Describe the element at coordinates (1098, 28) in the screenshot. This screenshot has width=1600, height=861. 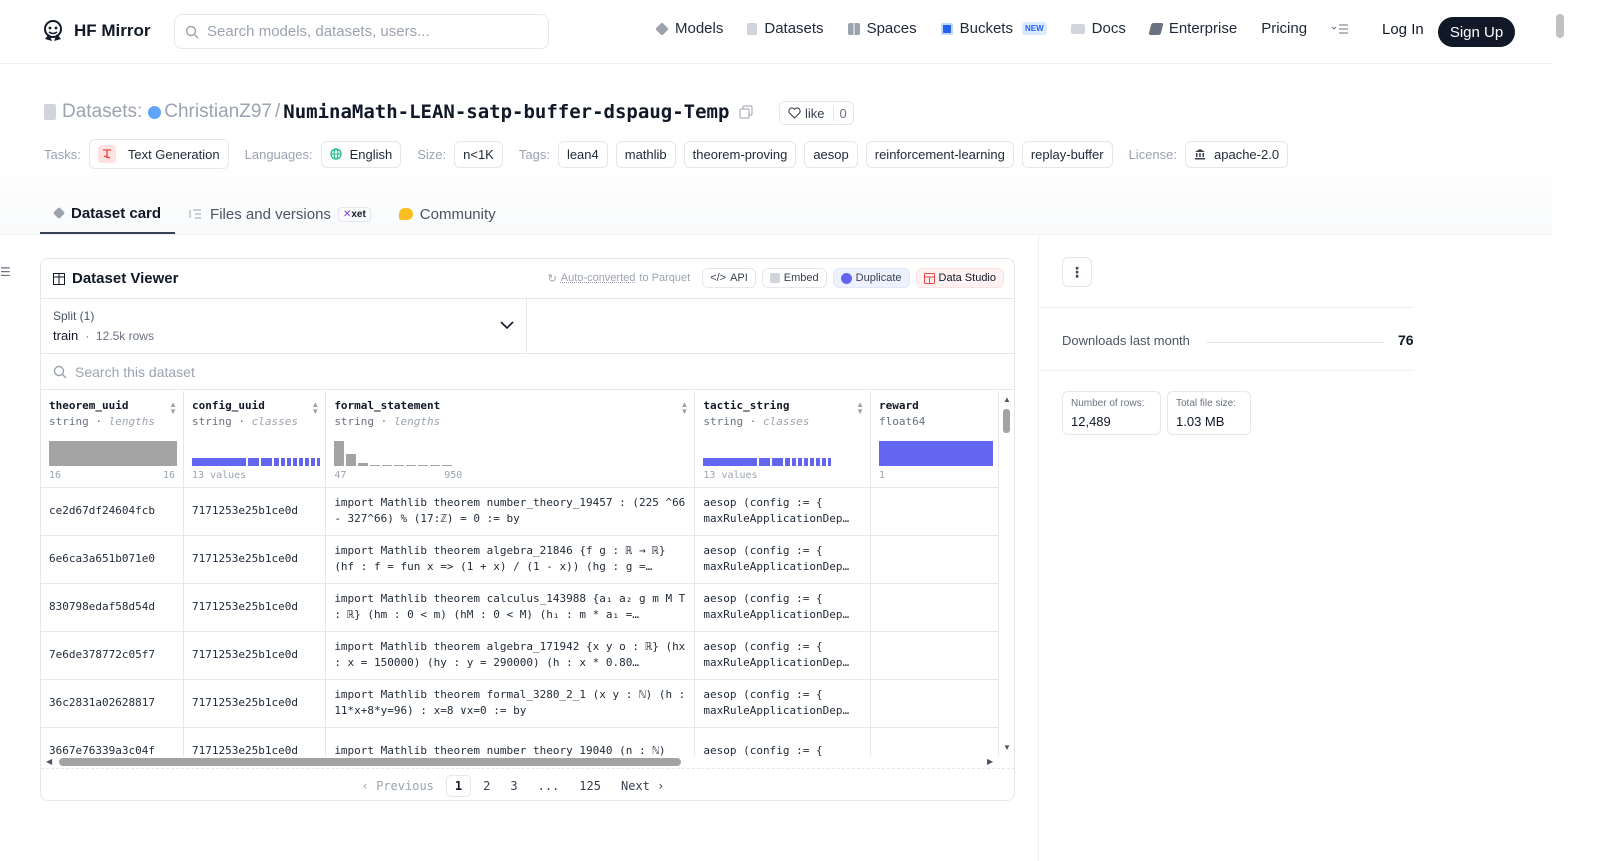
I see `nav-docs: Docs` at that location.